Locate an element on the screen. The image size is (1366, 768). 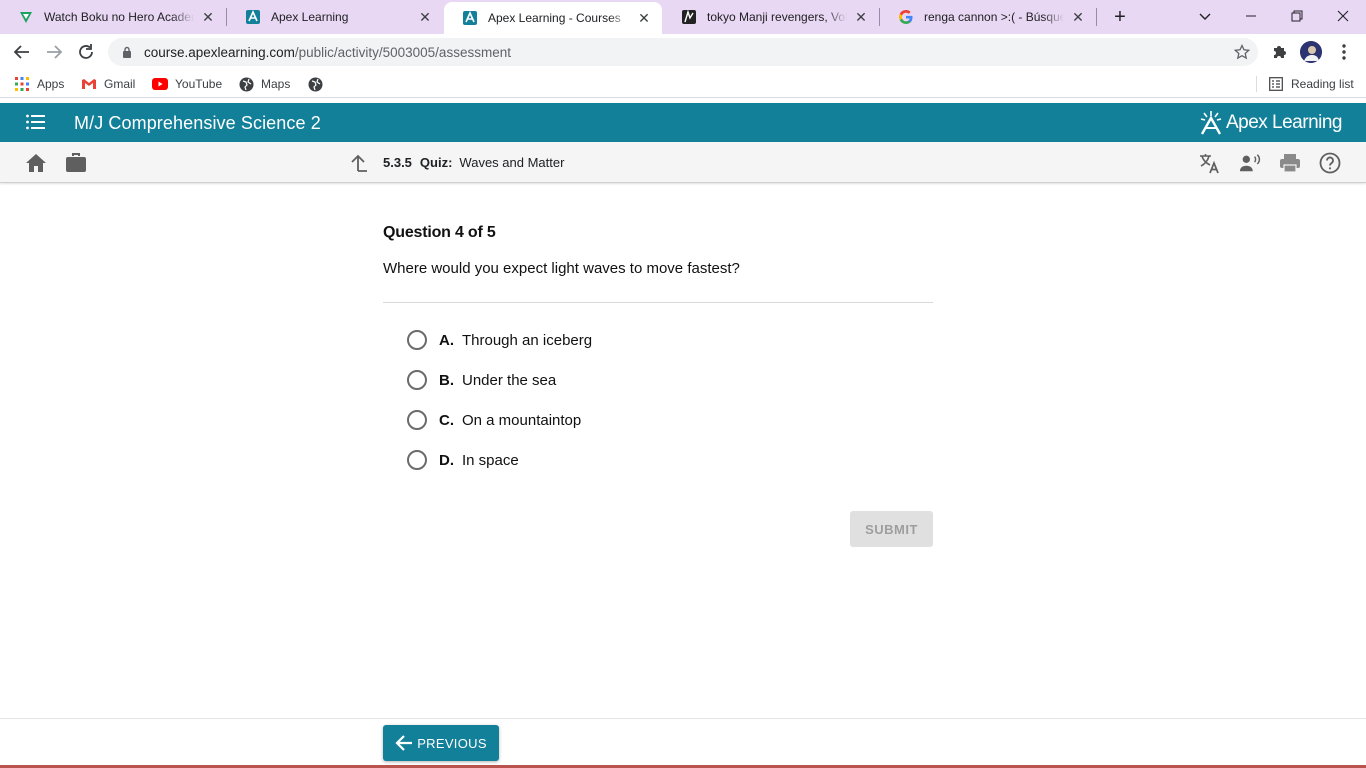
tab-boku-no-hero: Watch Boku no Hero Academia ✕ is located at coordinates (113, 17).